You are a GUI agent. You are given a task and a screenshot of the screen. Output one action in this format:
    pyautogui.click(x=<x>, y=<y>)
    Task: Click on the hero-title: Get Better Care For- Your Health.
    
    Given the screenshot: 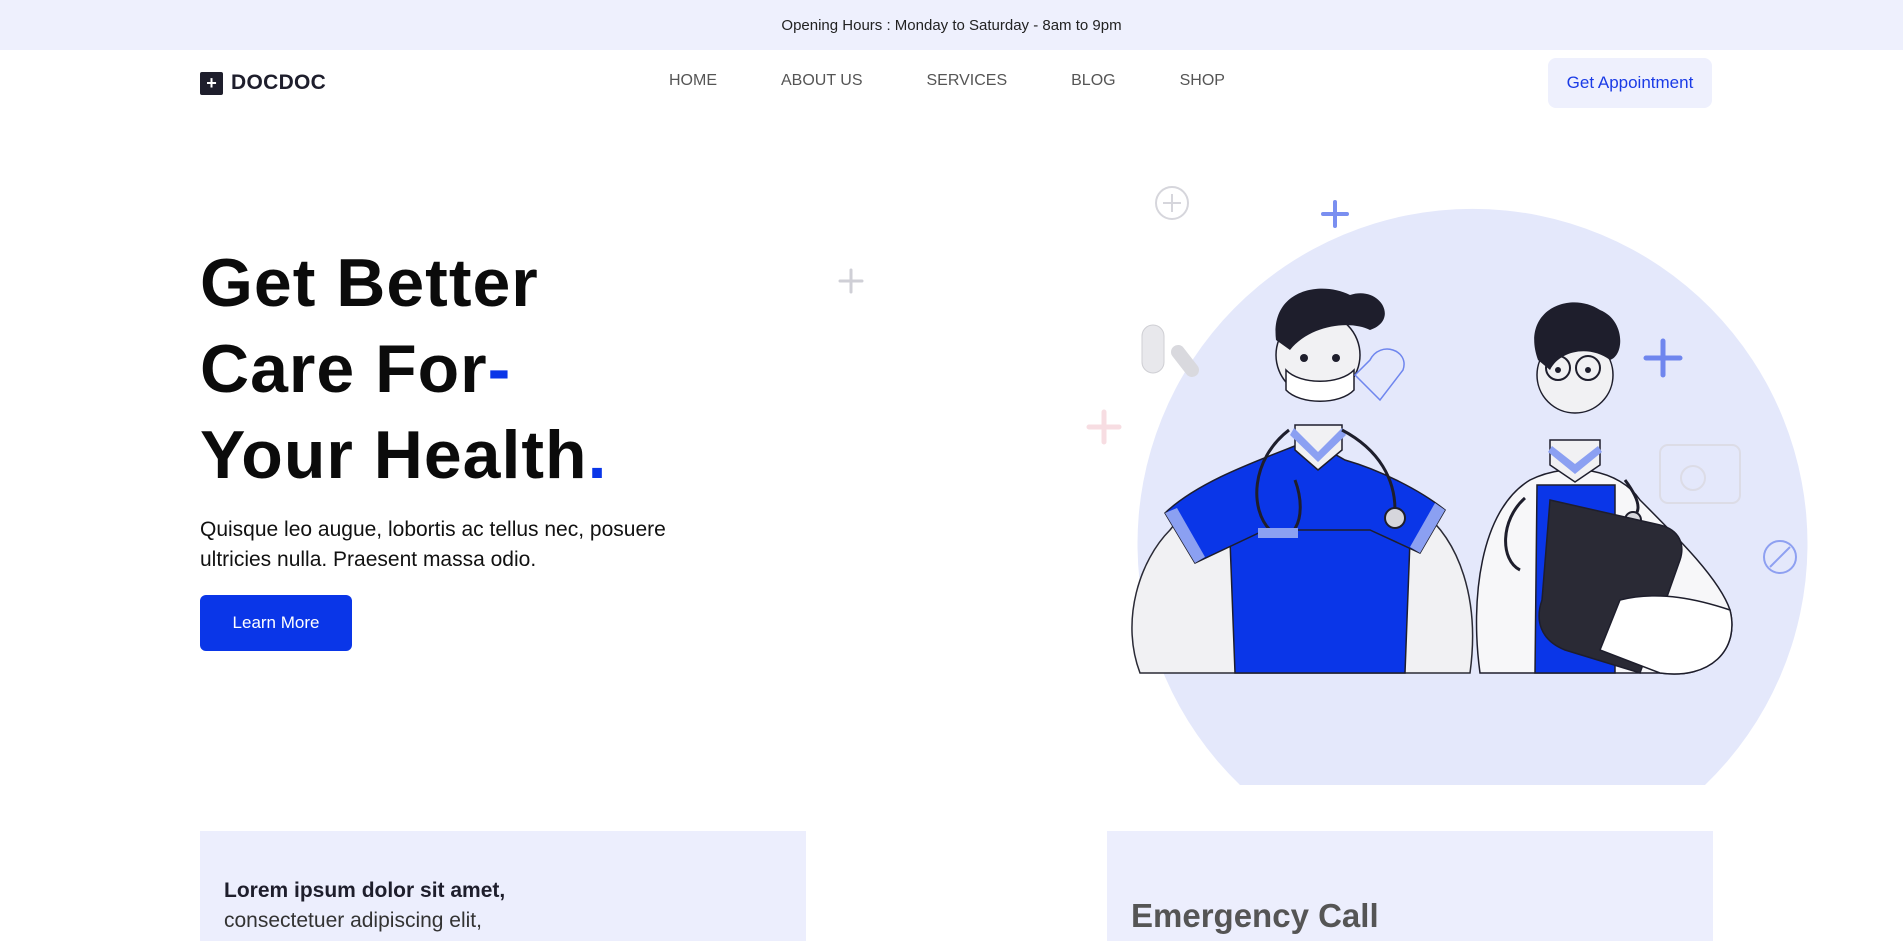 What is the action you would take?
    pyautogui.click(x=403, y=369)
    